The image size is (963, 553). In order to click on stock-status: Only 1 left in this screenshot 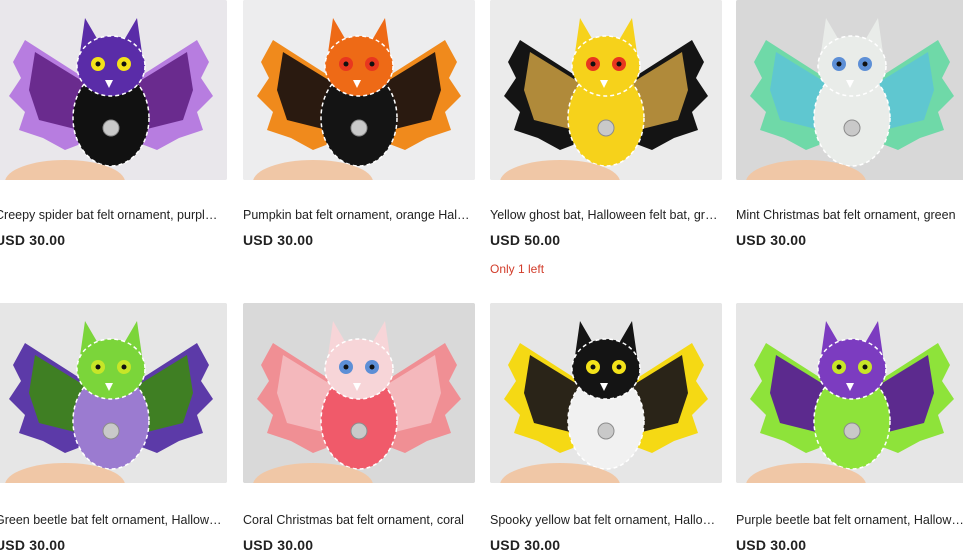, I will do `click(517, 269)`.